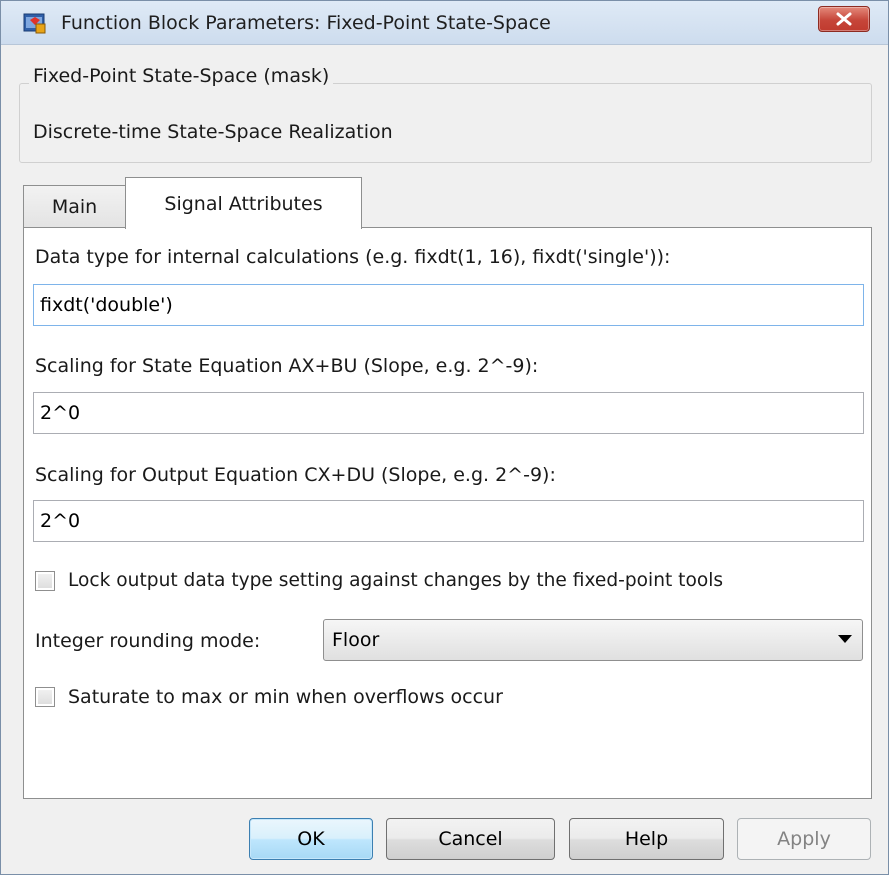 The height and width of the screenshot is (875, 889). I want to click on close-button, so click(844, 19).